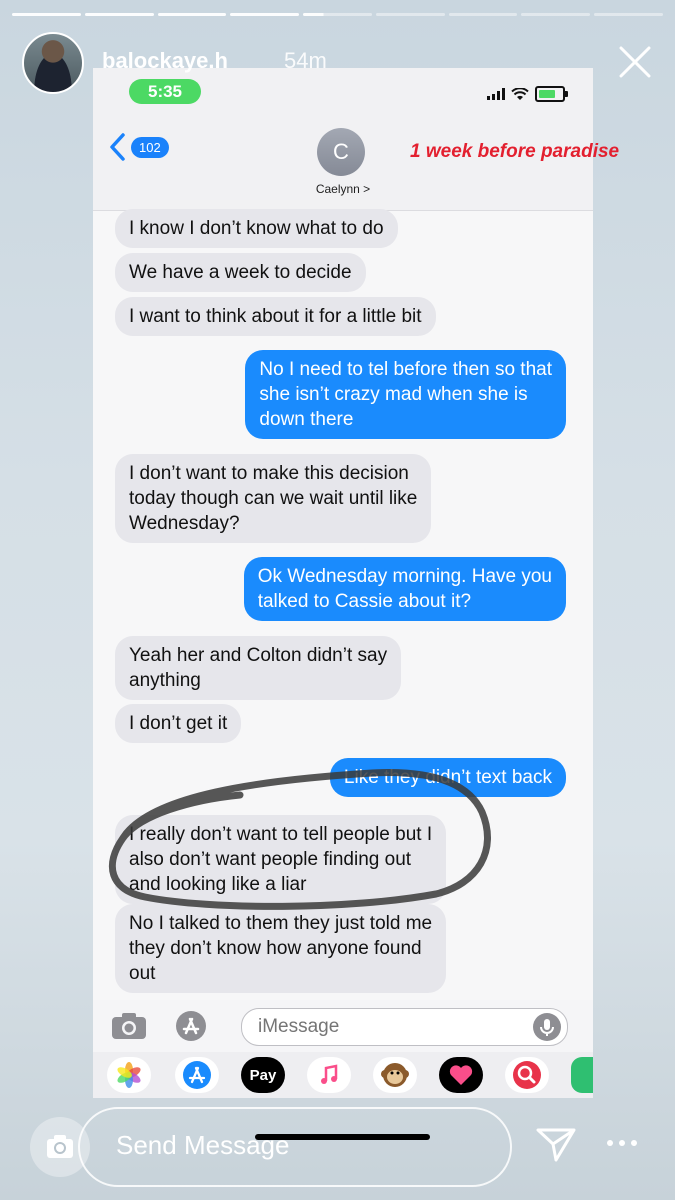 The image size is (675, 1200). What do you see at coordinates (515, 151) in the screenshot?
I see `annotation-text: 1 week before paradise` at bounding box center [515, 151].